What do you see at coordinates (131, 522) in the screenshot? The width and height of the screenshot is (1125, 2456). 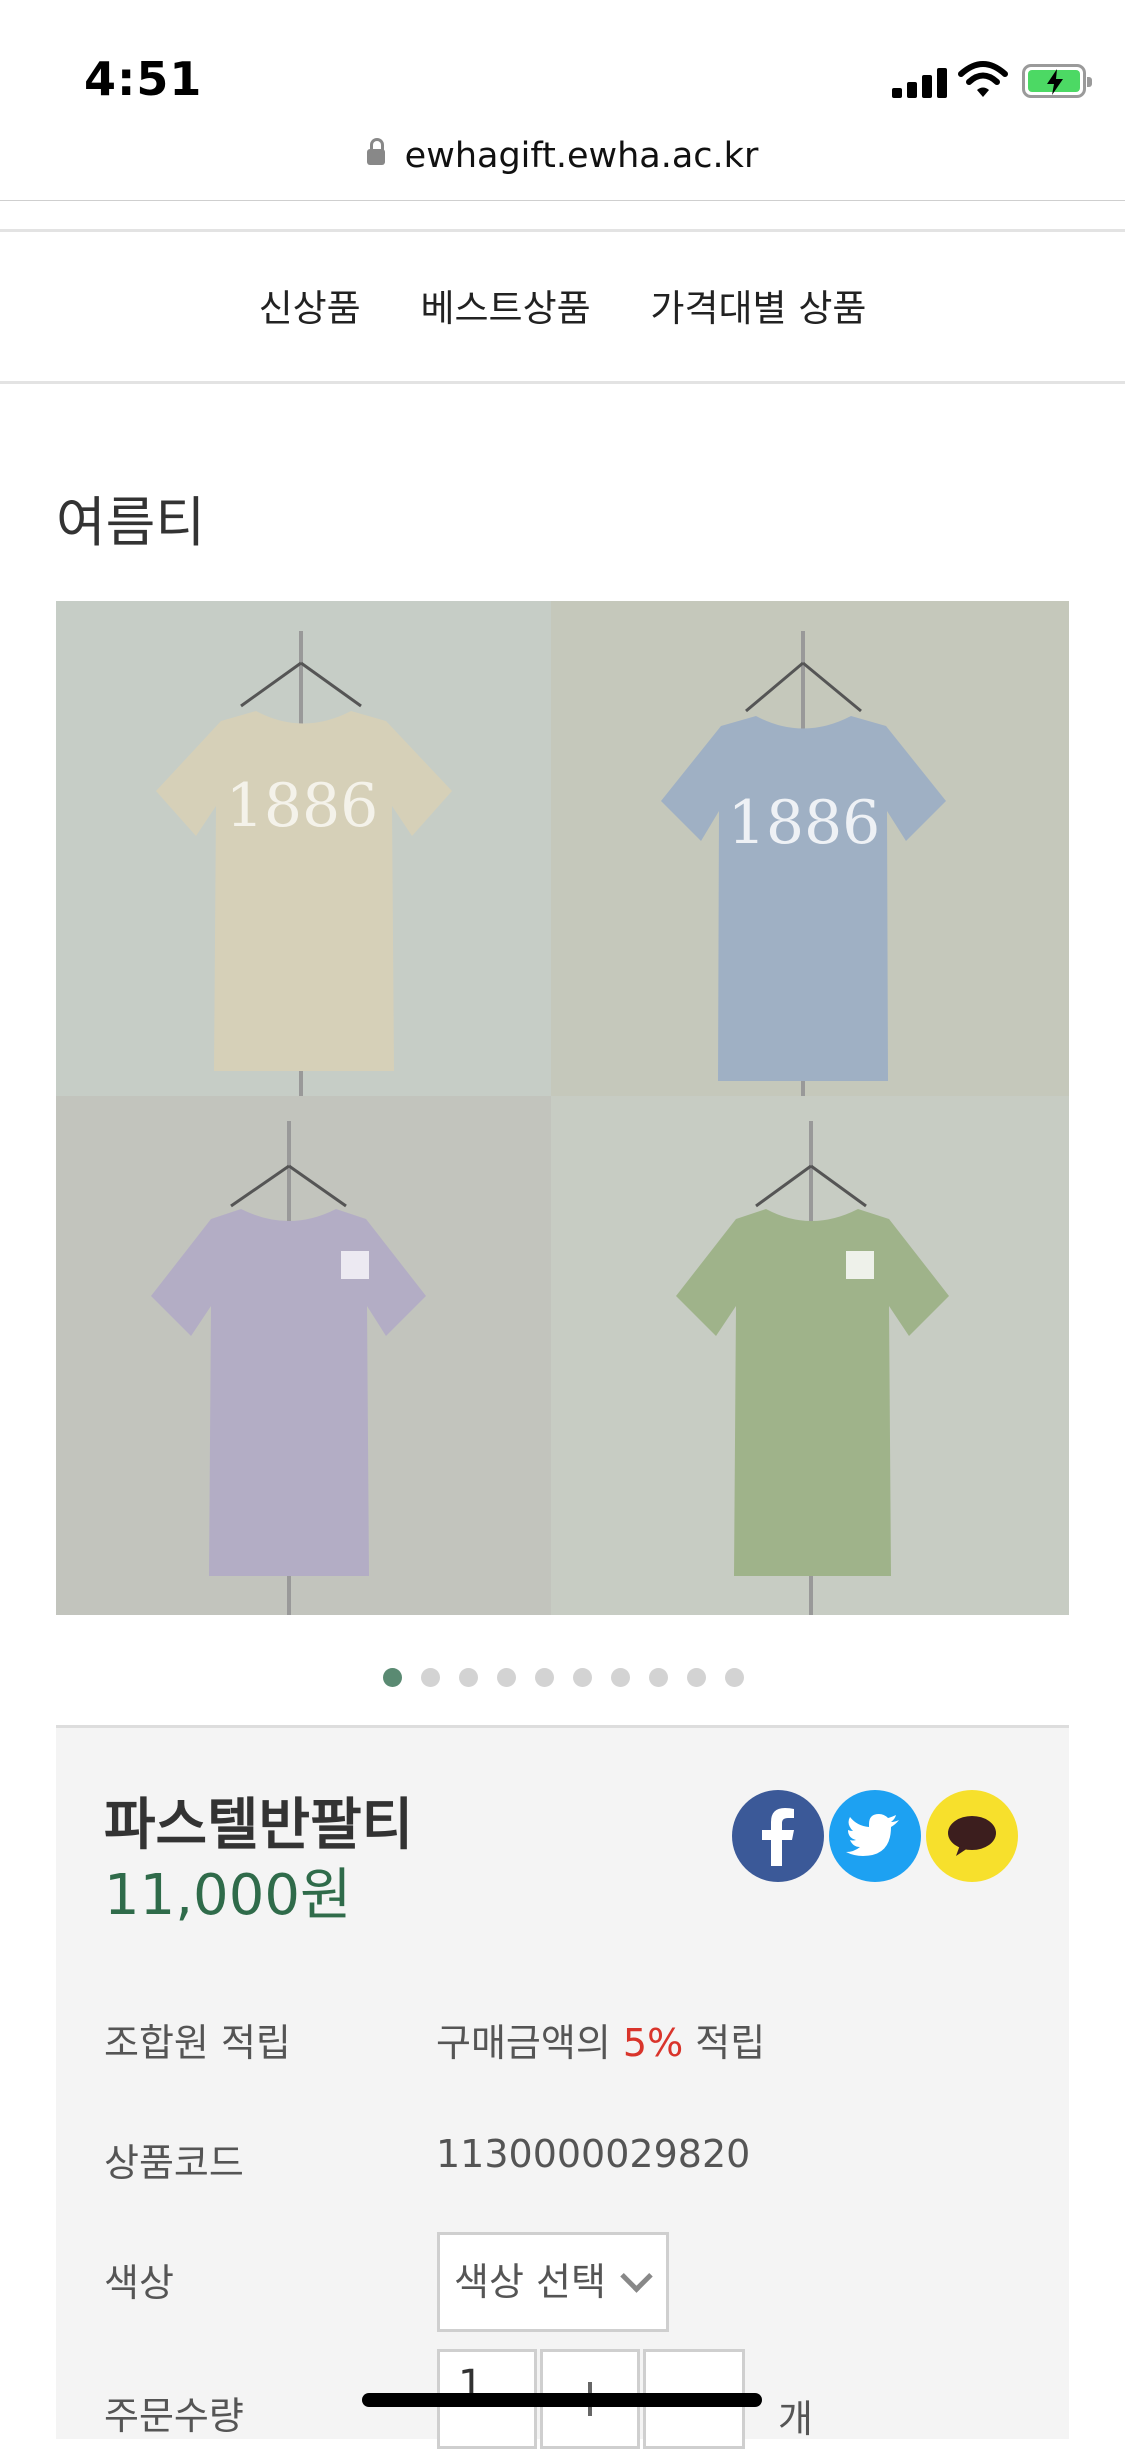 I see `category-title: 여름티` at bounding box center [131, 522].